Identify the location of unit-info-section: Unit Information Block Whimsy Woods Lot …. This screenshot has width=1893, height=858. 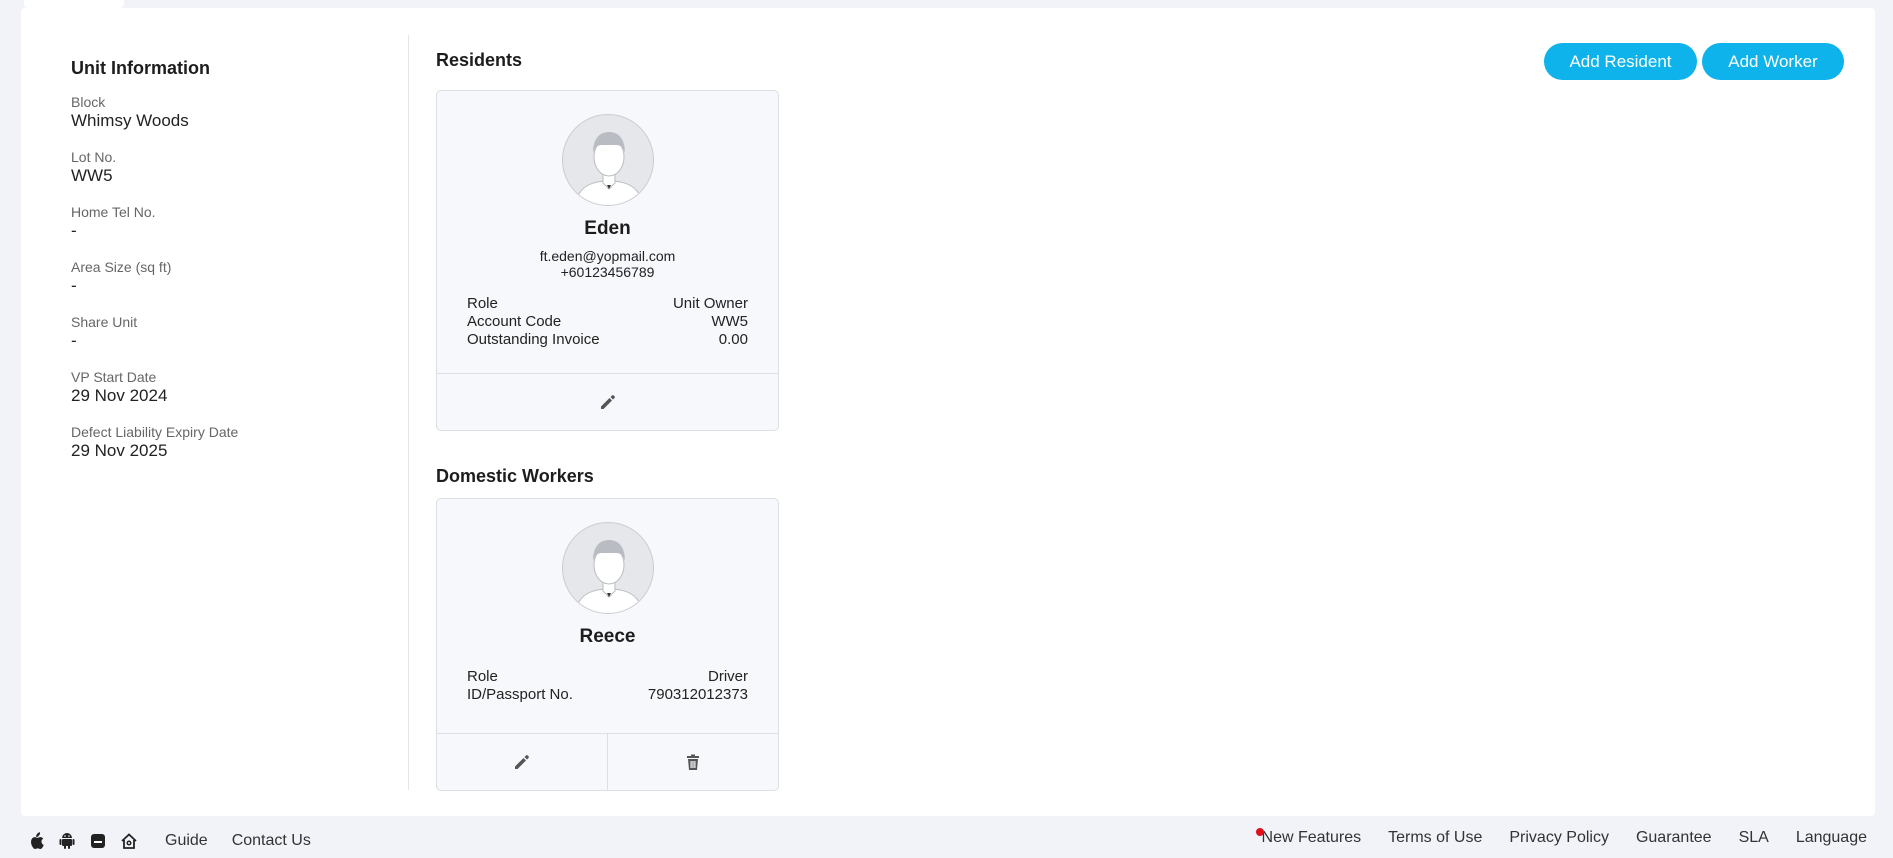
(221, 268).